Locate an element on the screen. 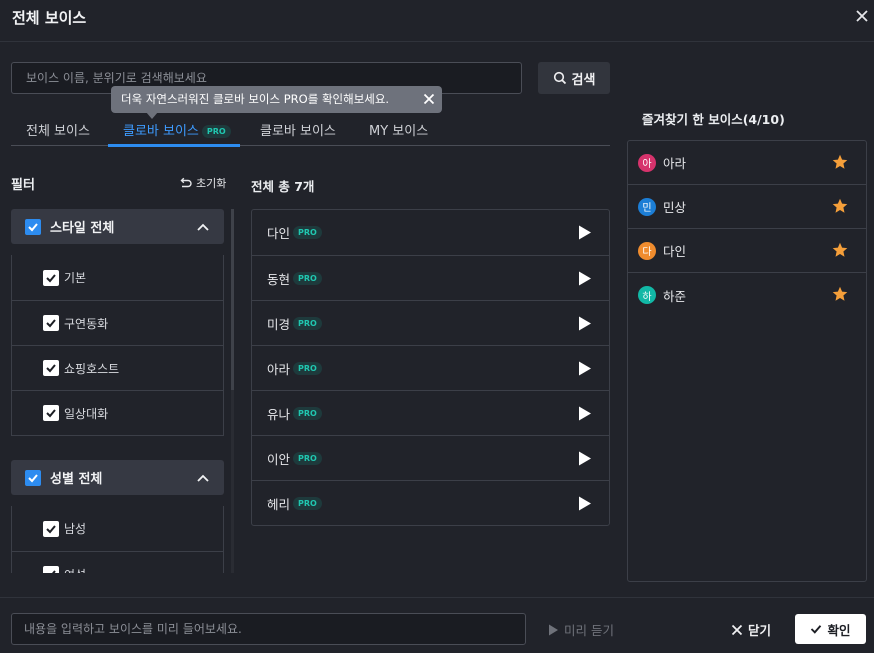  dialog-header is located at coordinates (437, 21).